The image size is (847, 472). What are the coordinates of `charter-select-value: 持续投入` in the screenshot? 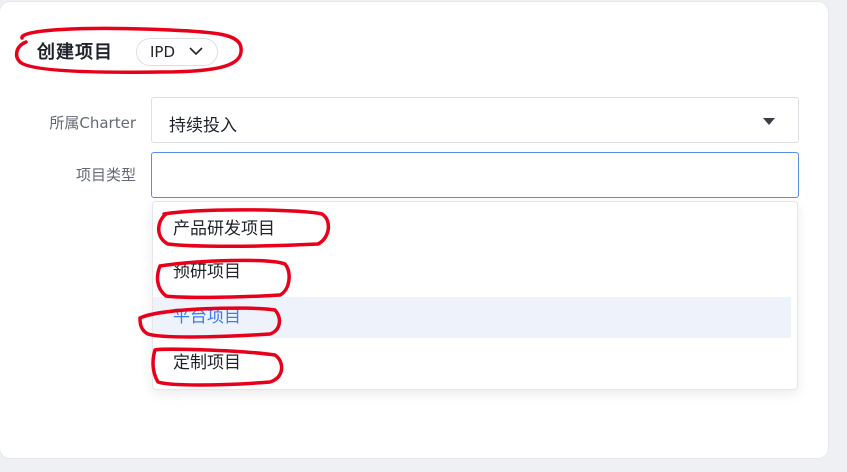 It's located at (203, 126).